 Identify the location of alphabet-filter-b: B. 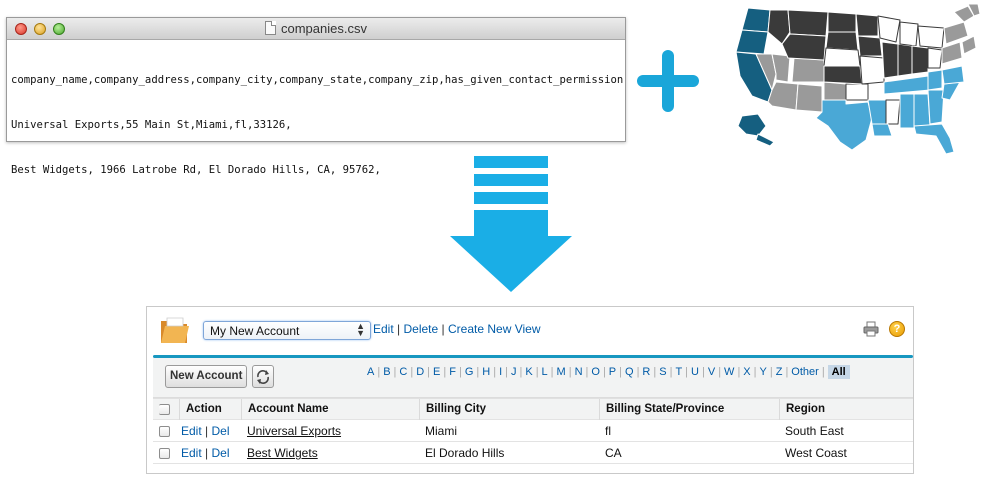
(386, 372).